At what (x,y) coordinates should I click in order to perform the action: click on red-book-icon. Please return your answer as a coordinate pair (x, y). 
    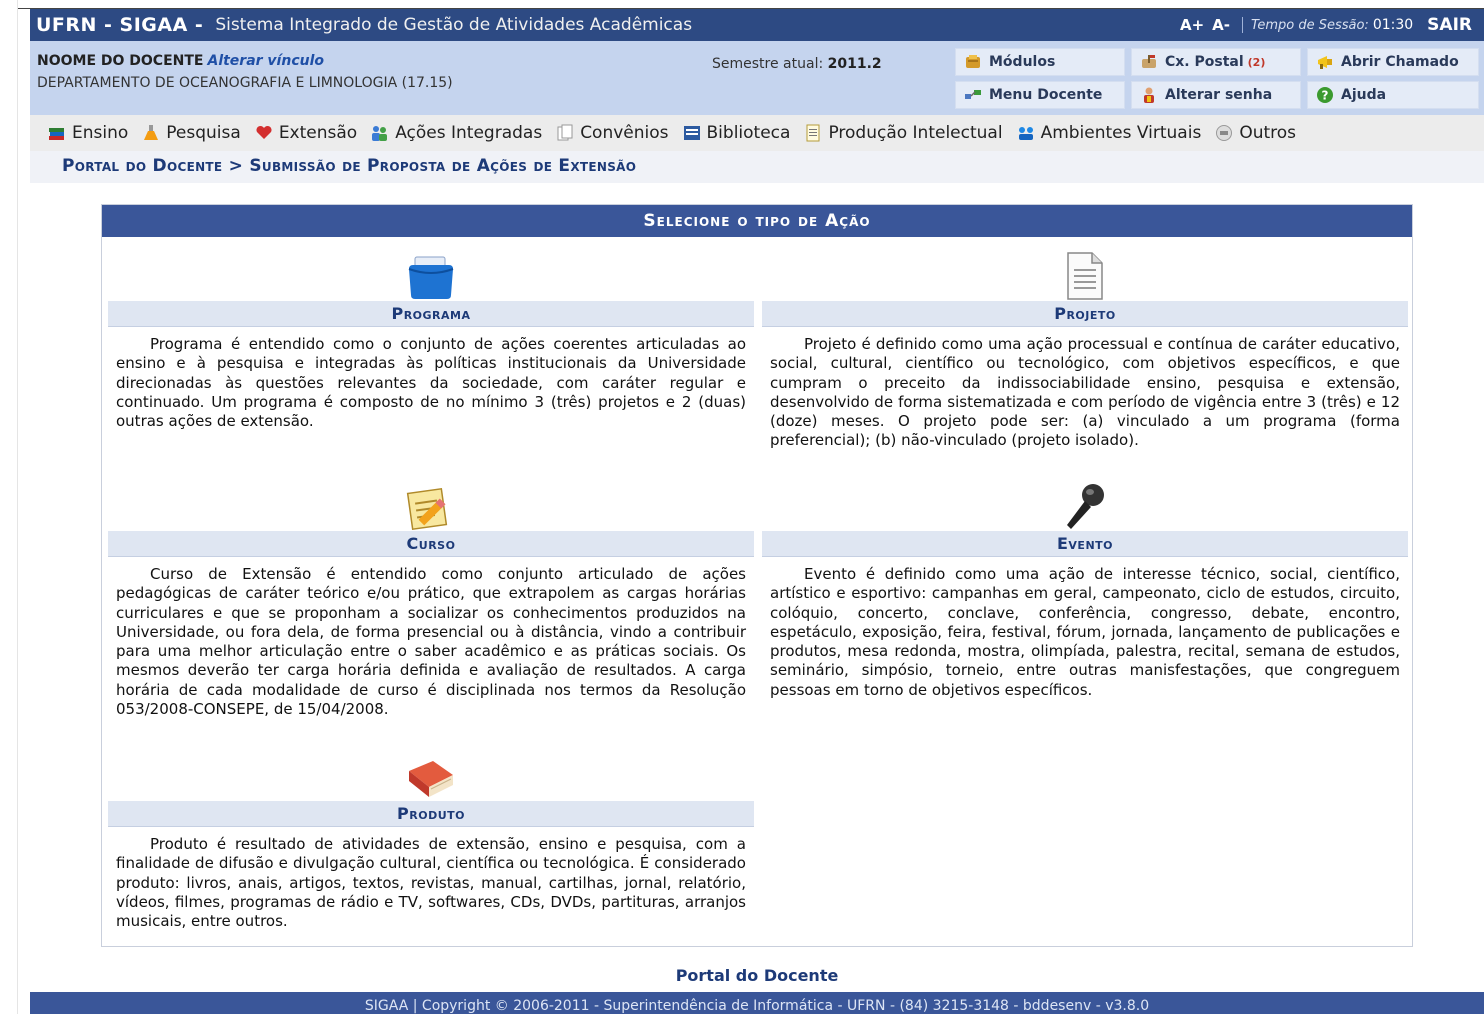
    Looking at the image, I should click on (431, 779).